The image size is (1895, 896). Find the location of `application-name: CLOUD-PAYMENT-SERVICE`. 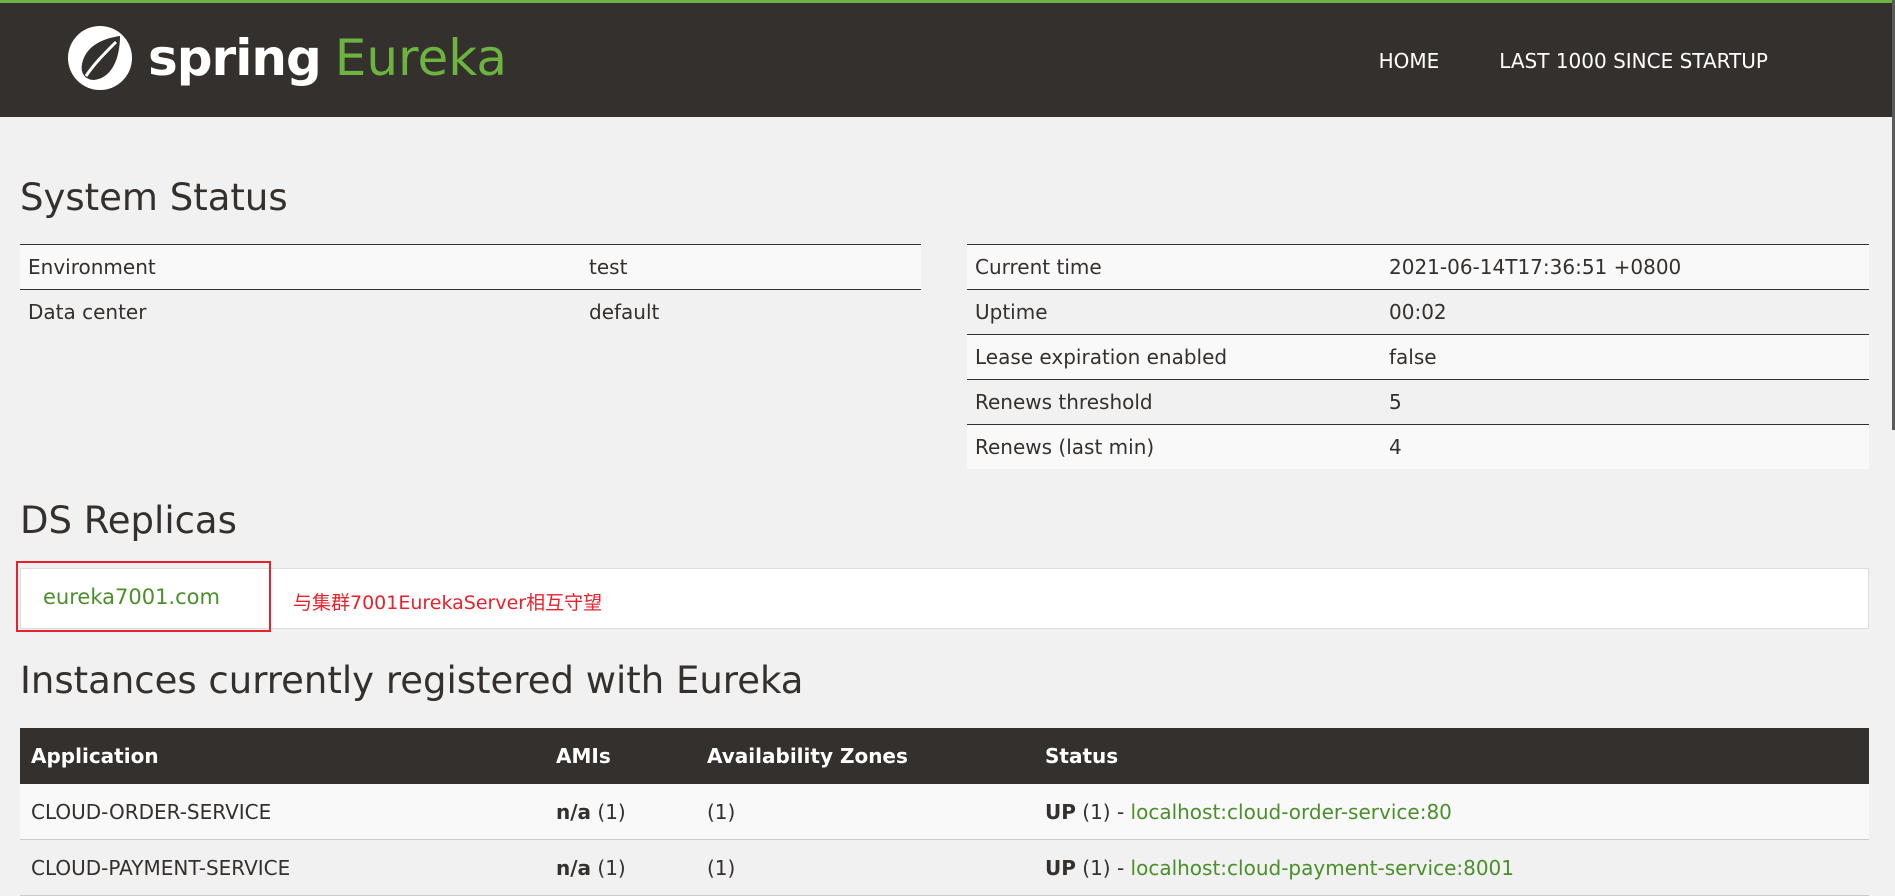

application-name: CLOUD-PAYMENT-SERVICE is located at coordinates (282, 867).